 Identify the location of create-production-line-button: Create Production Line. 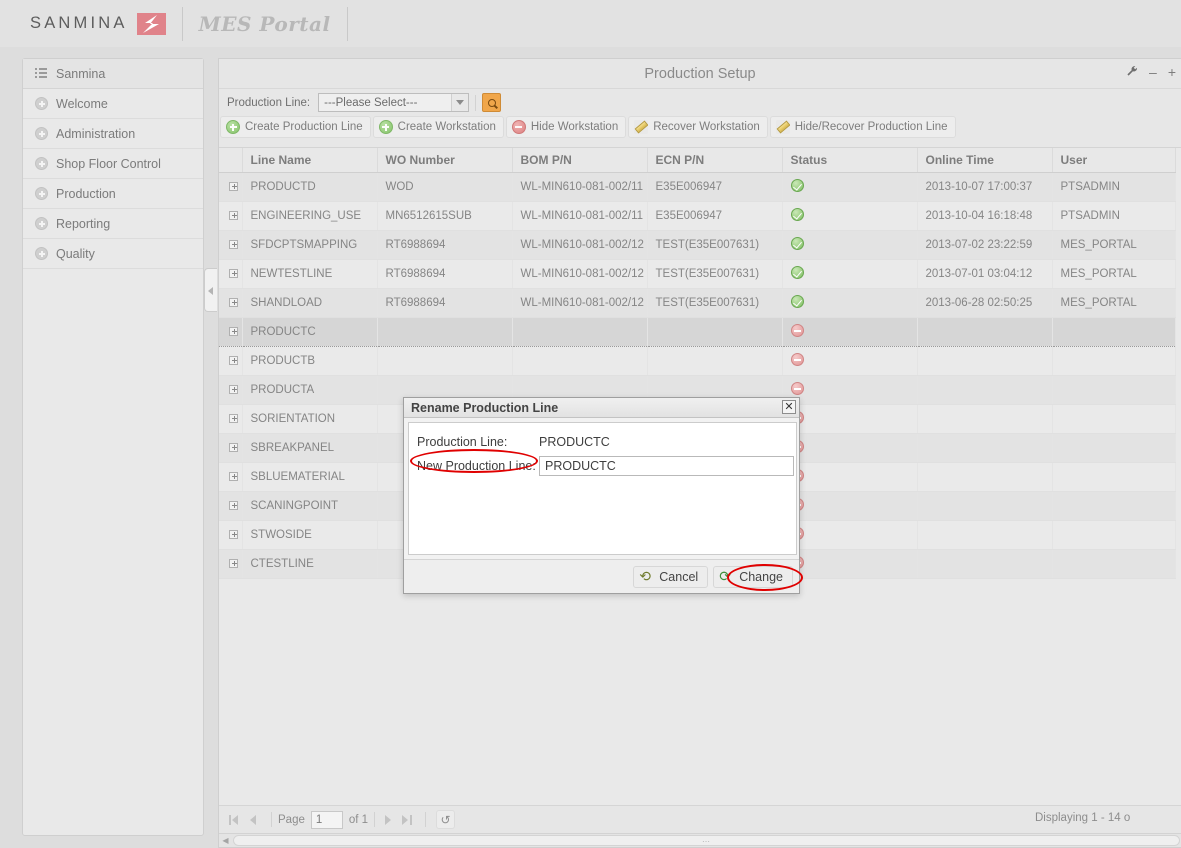
(295, 127).